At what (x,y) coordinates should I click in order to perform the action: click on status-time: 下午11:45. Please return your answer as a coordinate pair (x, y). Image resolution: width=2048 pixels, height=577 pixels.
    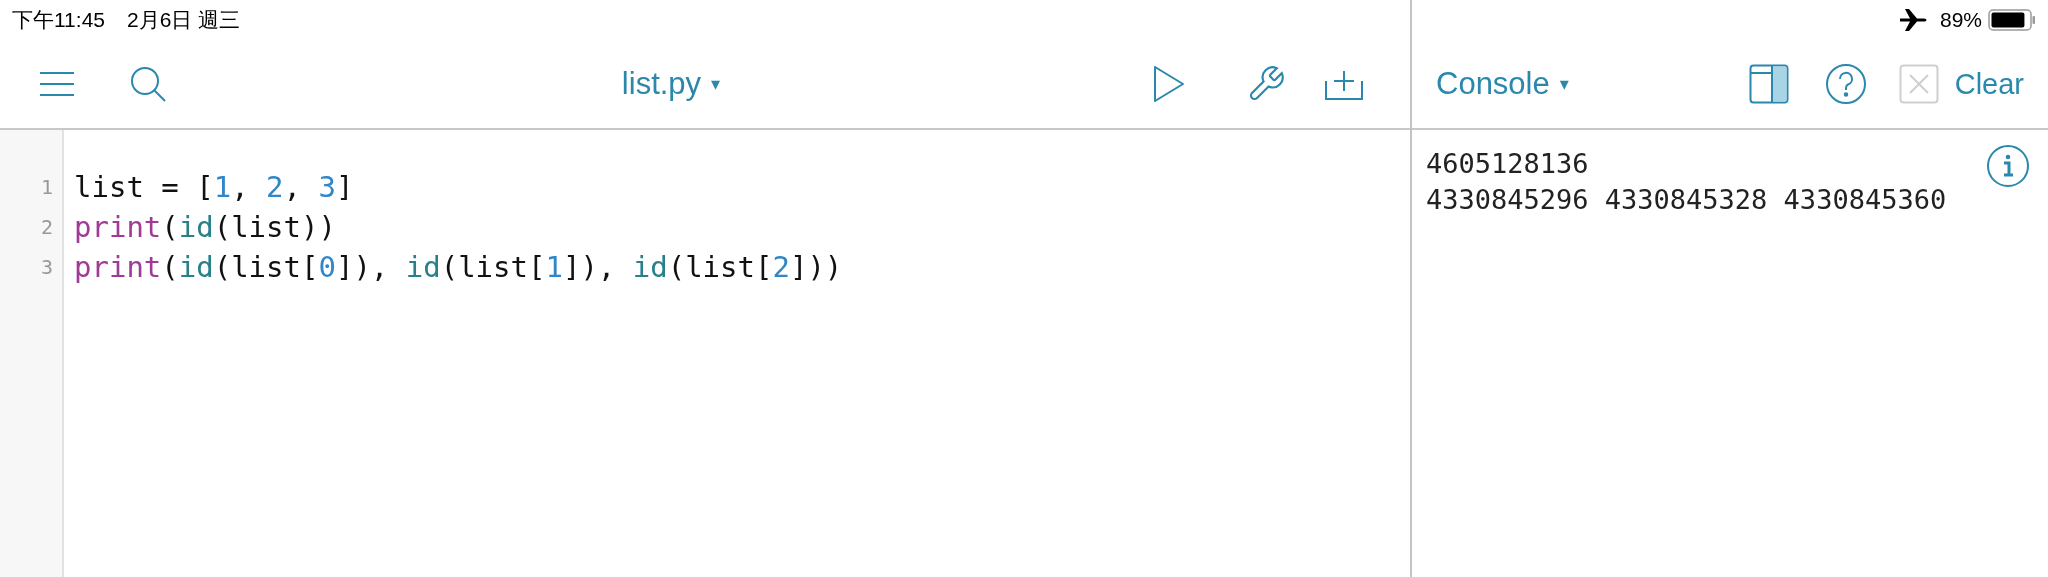
    Looking at the image, I should click on (58, 20).